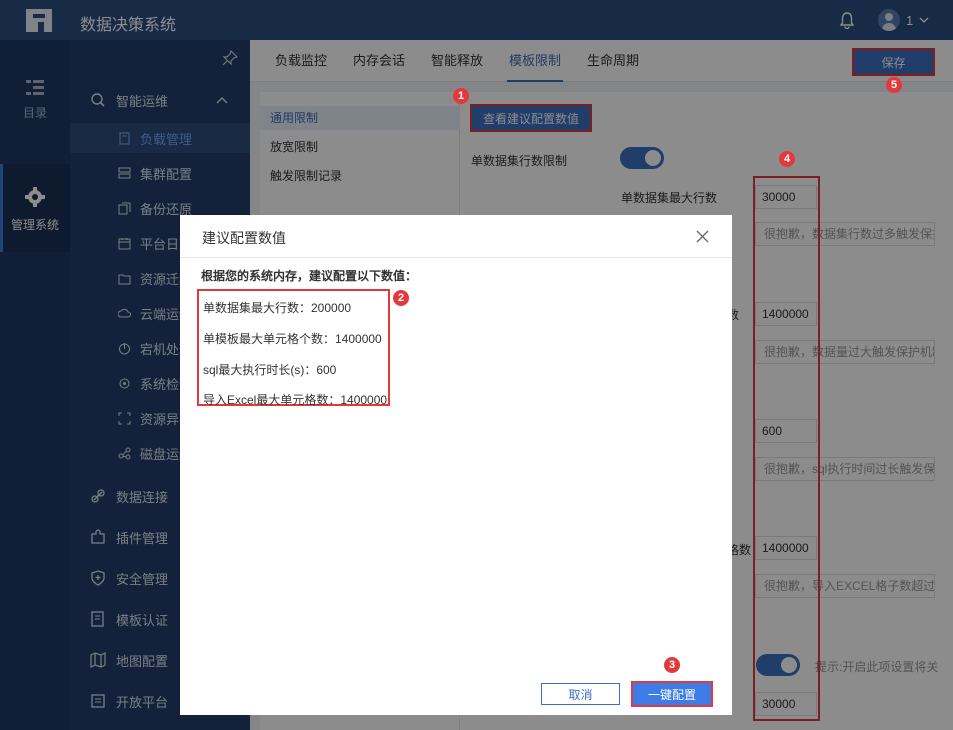 The width and height of the screenshot is (953, 730). Describe the element at coordinates (270, 370) in the screenshot. I see `suggested-line: sql最大执行时长(s)：600` at that location.